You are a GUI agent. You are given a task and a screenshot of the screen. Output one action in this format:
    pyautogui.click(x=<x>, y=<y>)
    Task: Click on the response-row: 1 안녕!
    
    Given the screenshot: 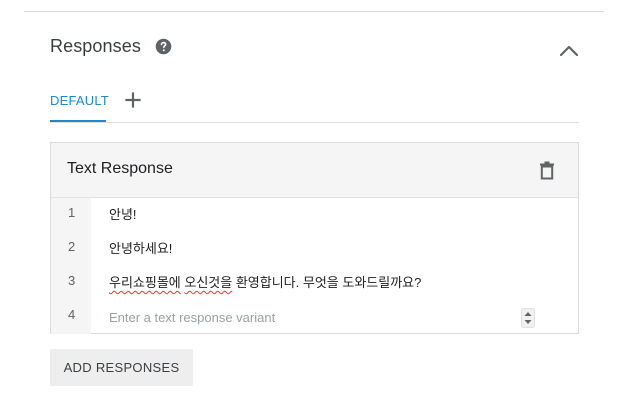 What is the action you would take?
    pyautogui.click(x=314, y=215)
    